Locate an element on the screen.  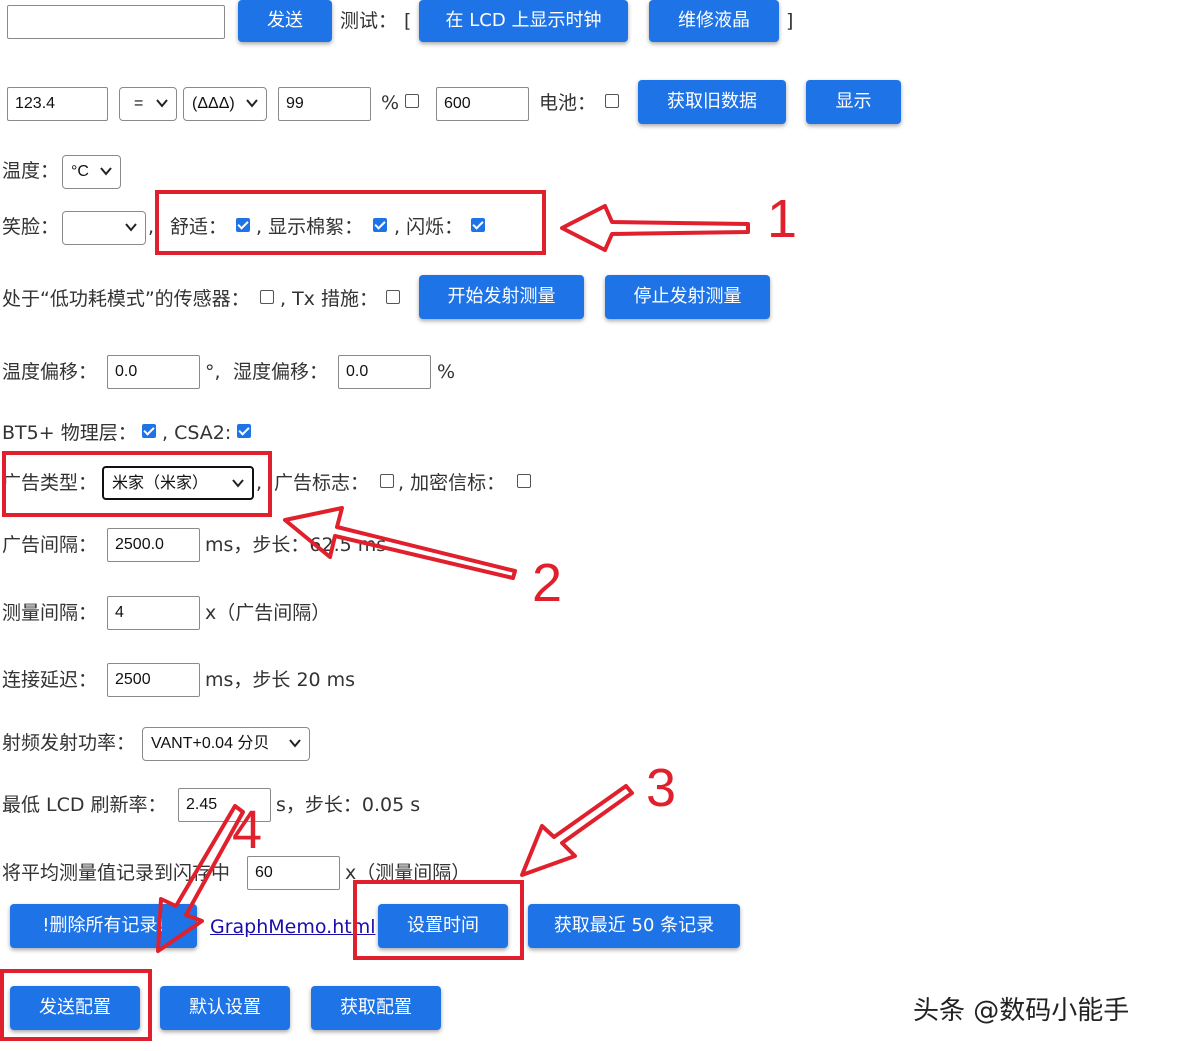
annotation-number-4: 4 is located at coordinates (247, 830).